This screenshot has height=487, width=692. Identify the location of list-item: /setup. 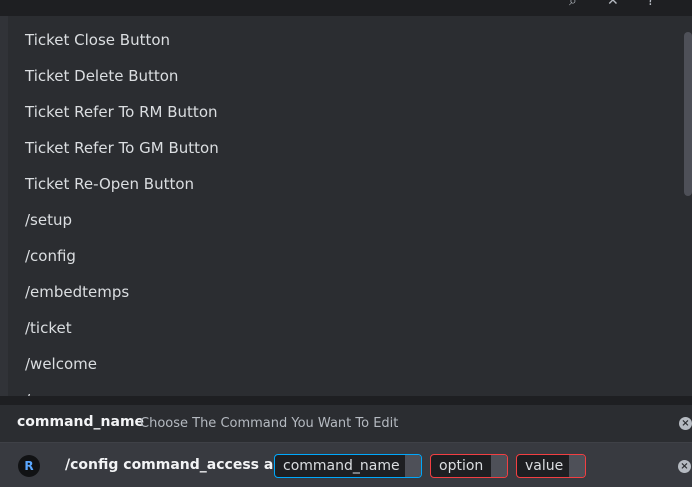
(48, 220).